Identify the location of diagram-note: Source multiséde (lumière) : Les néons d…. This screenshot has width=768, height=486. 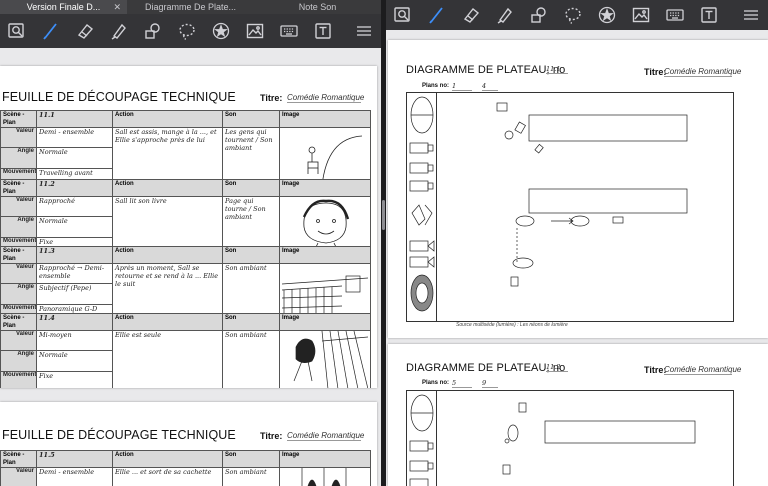
(512, 325).